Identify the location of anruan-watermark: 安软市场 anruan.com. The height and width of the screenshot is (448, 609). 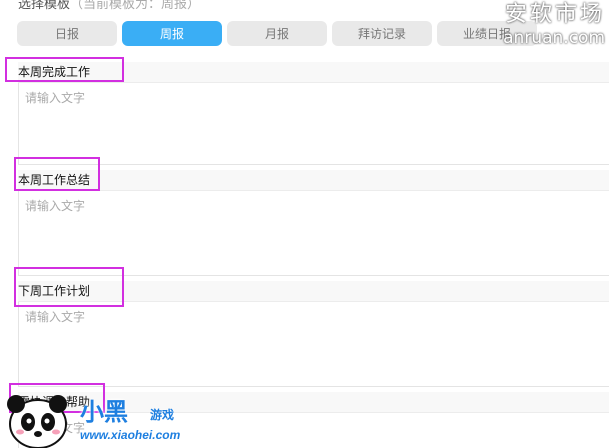
(554, 25).